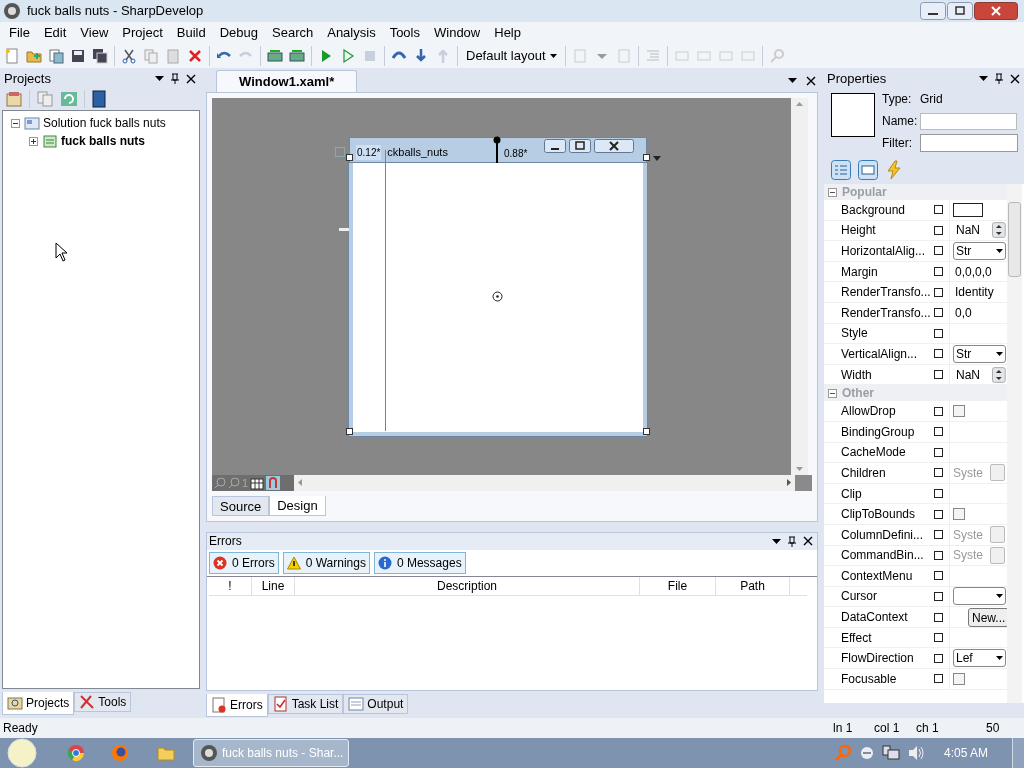  Describe the element at coordinates (191, 32) in the screenshot. I see `menu-item: Build` at that location.